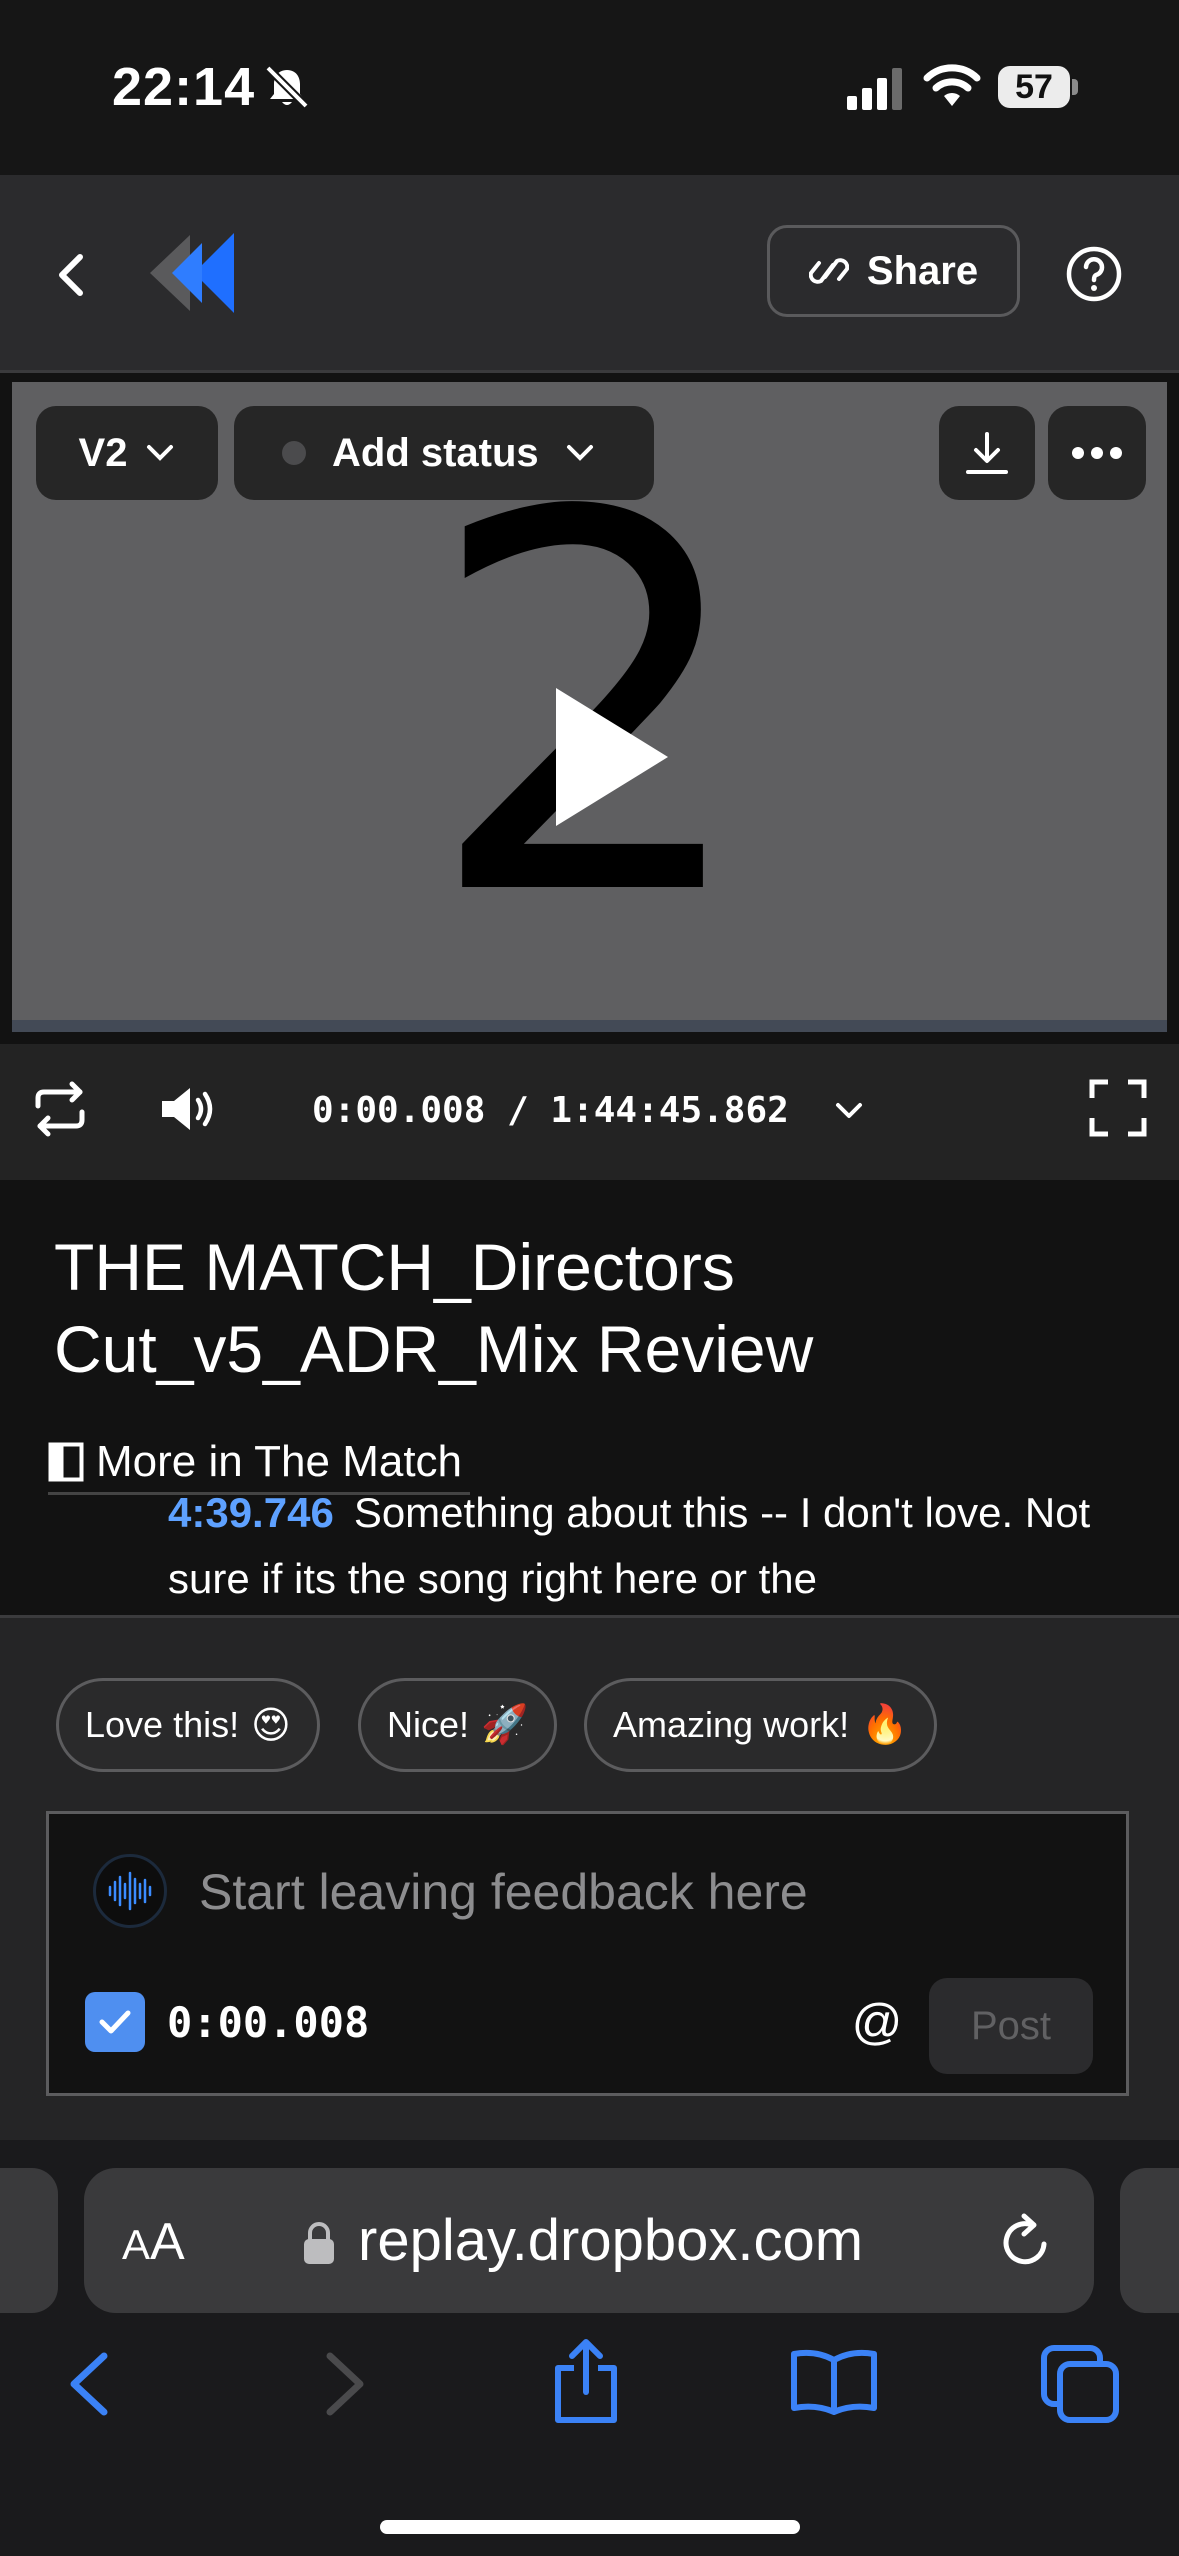 This screenshot has width=1179, height=2556. I want to click on share-button: Share, so click(893, 271).